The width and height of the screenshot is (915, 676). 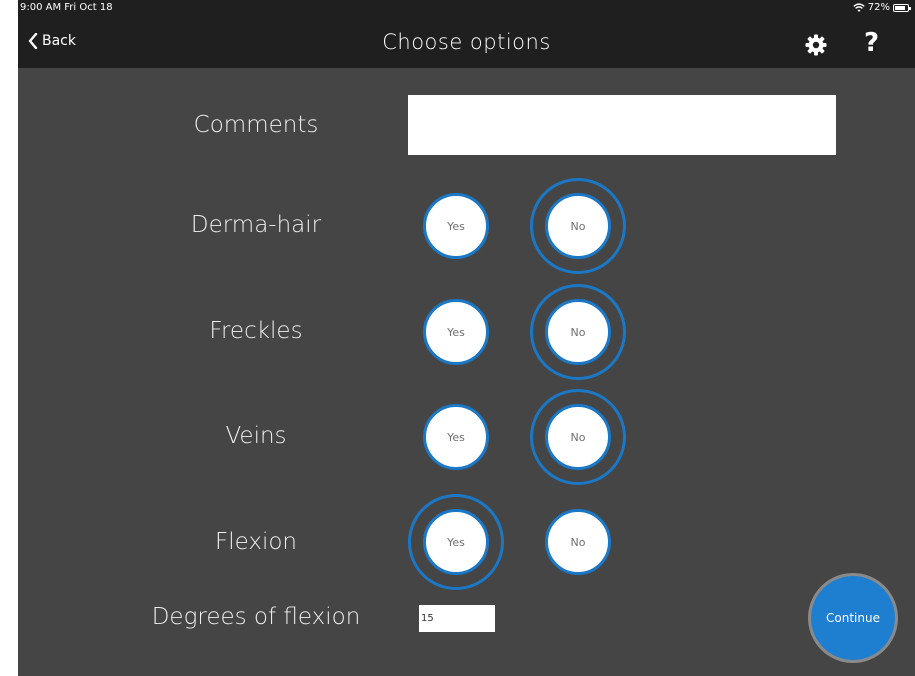 I want to click on battery-icon, so click(x=902, y=7).